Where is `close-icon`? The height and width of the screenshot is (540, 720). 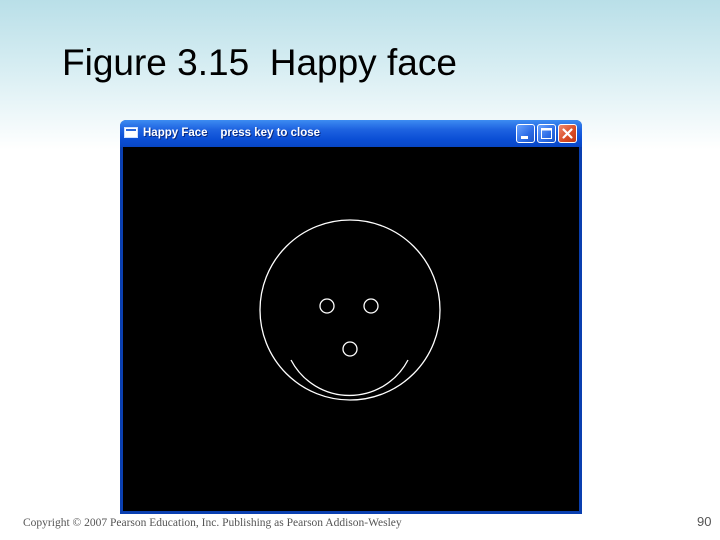 close-icon is located at coordinates (567, 133).